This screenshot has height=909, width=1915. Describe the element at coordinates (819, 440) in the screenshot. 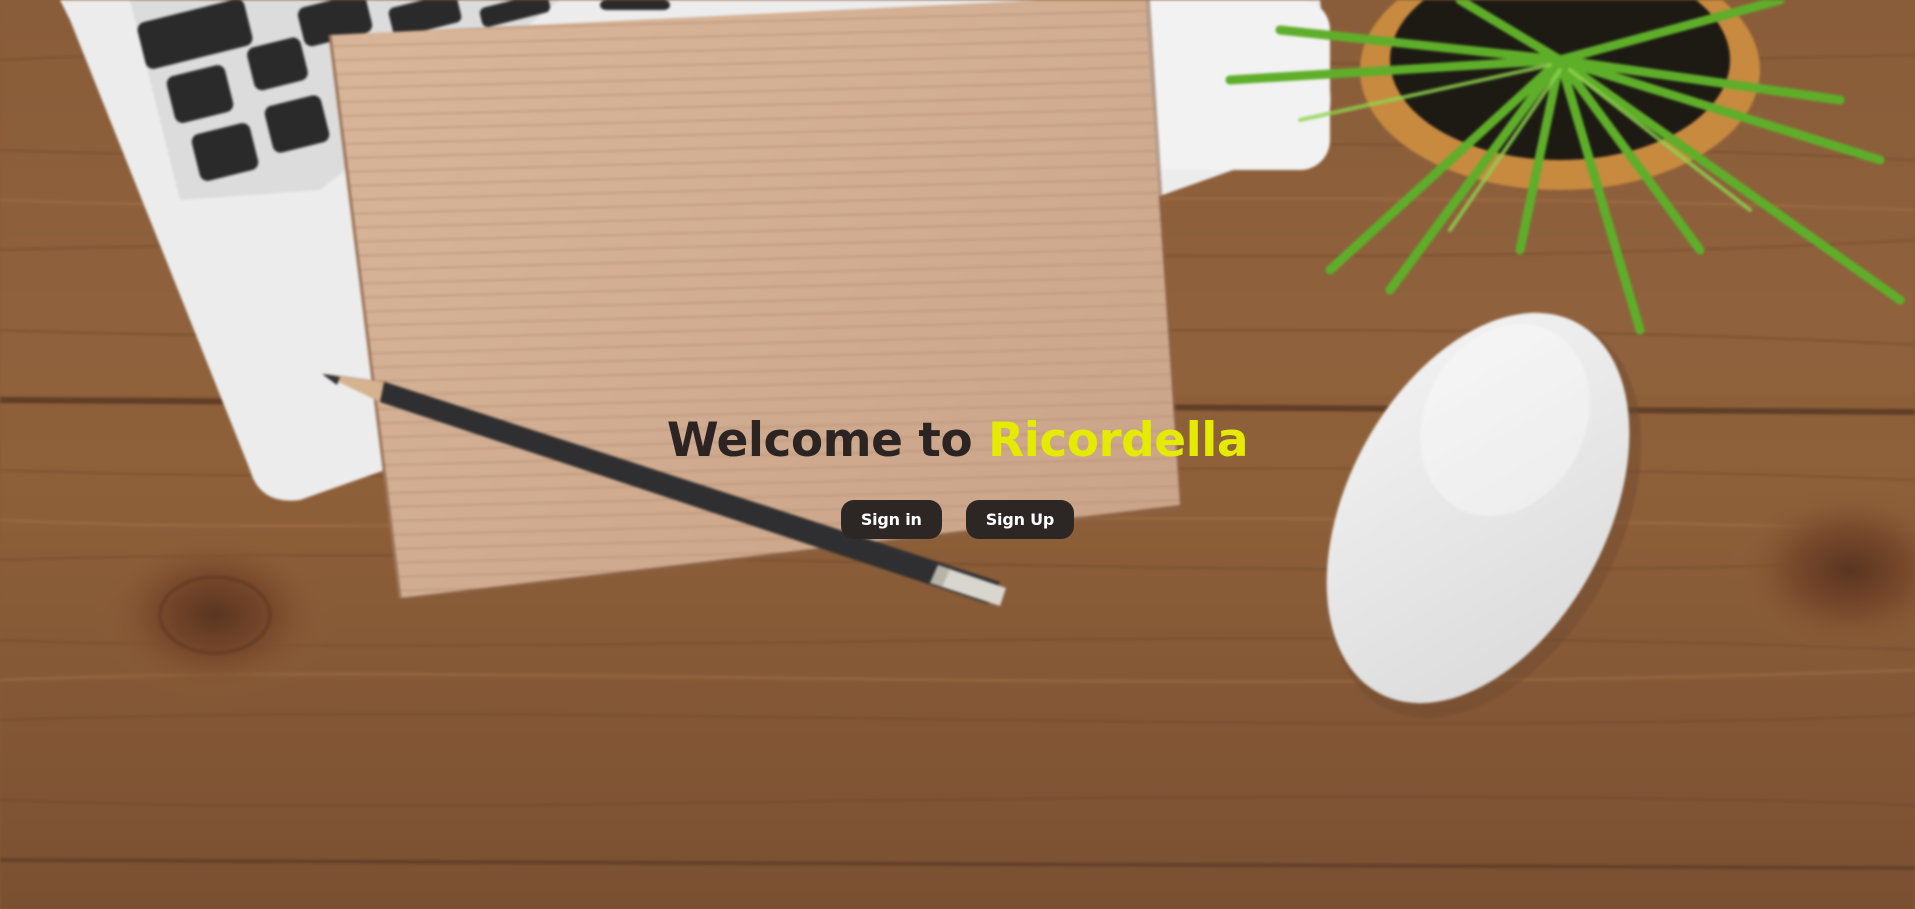

I see `title-prefix: Welcome to` at that location.